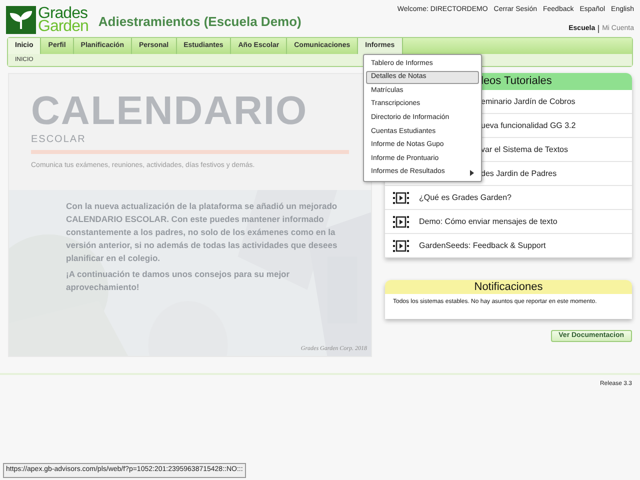 Image resolution: width=640 pixels, height=480 pixels. What do you see at coordinates (508, 198) in the screenshot?
I see `video-item: ¿Qué es Grades Garden?` at bounding box center [508, 198].